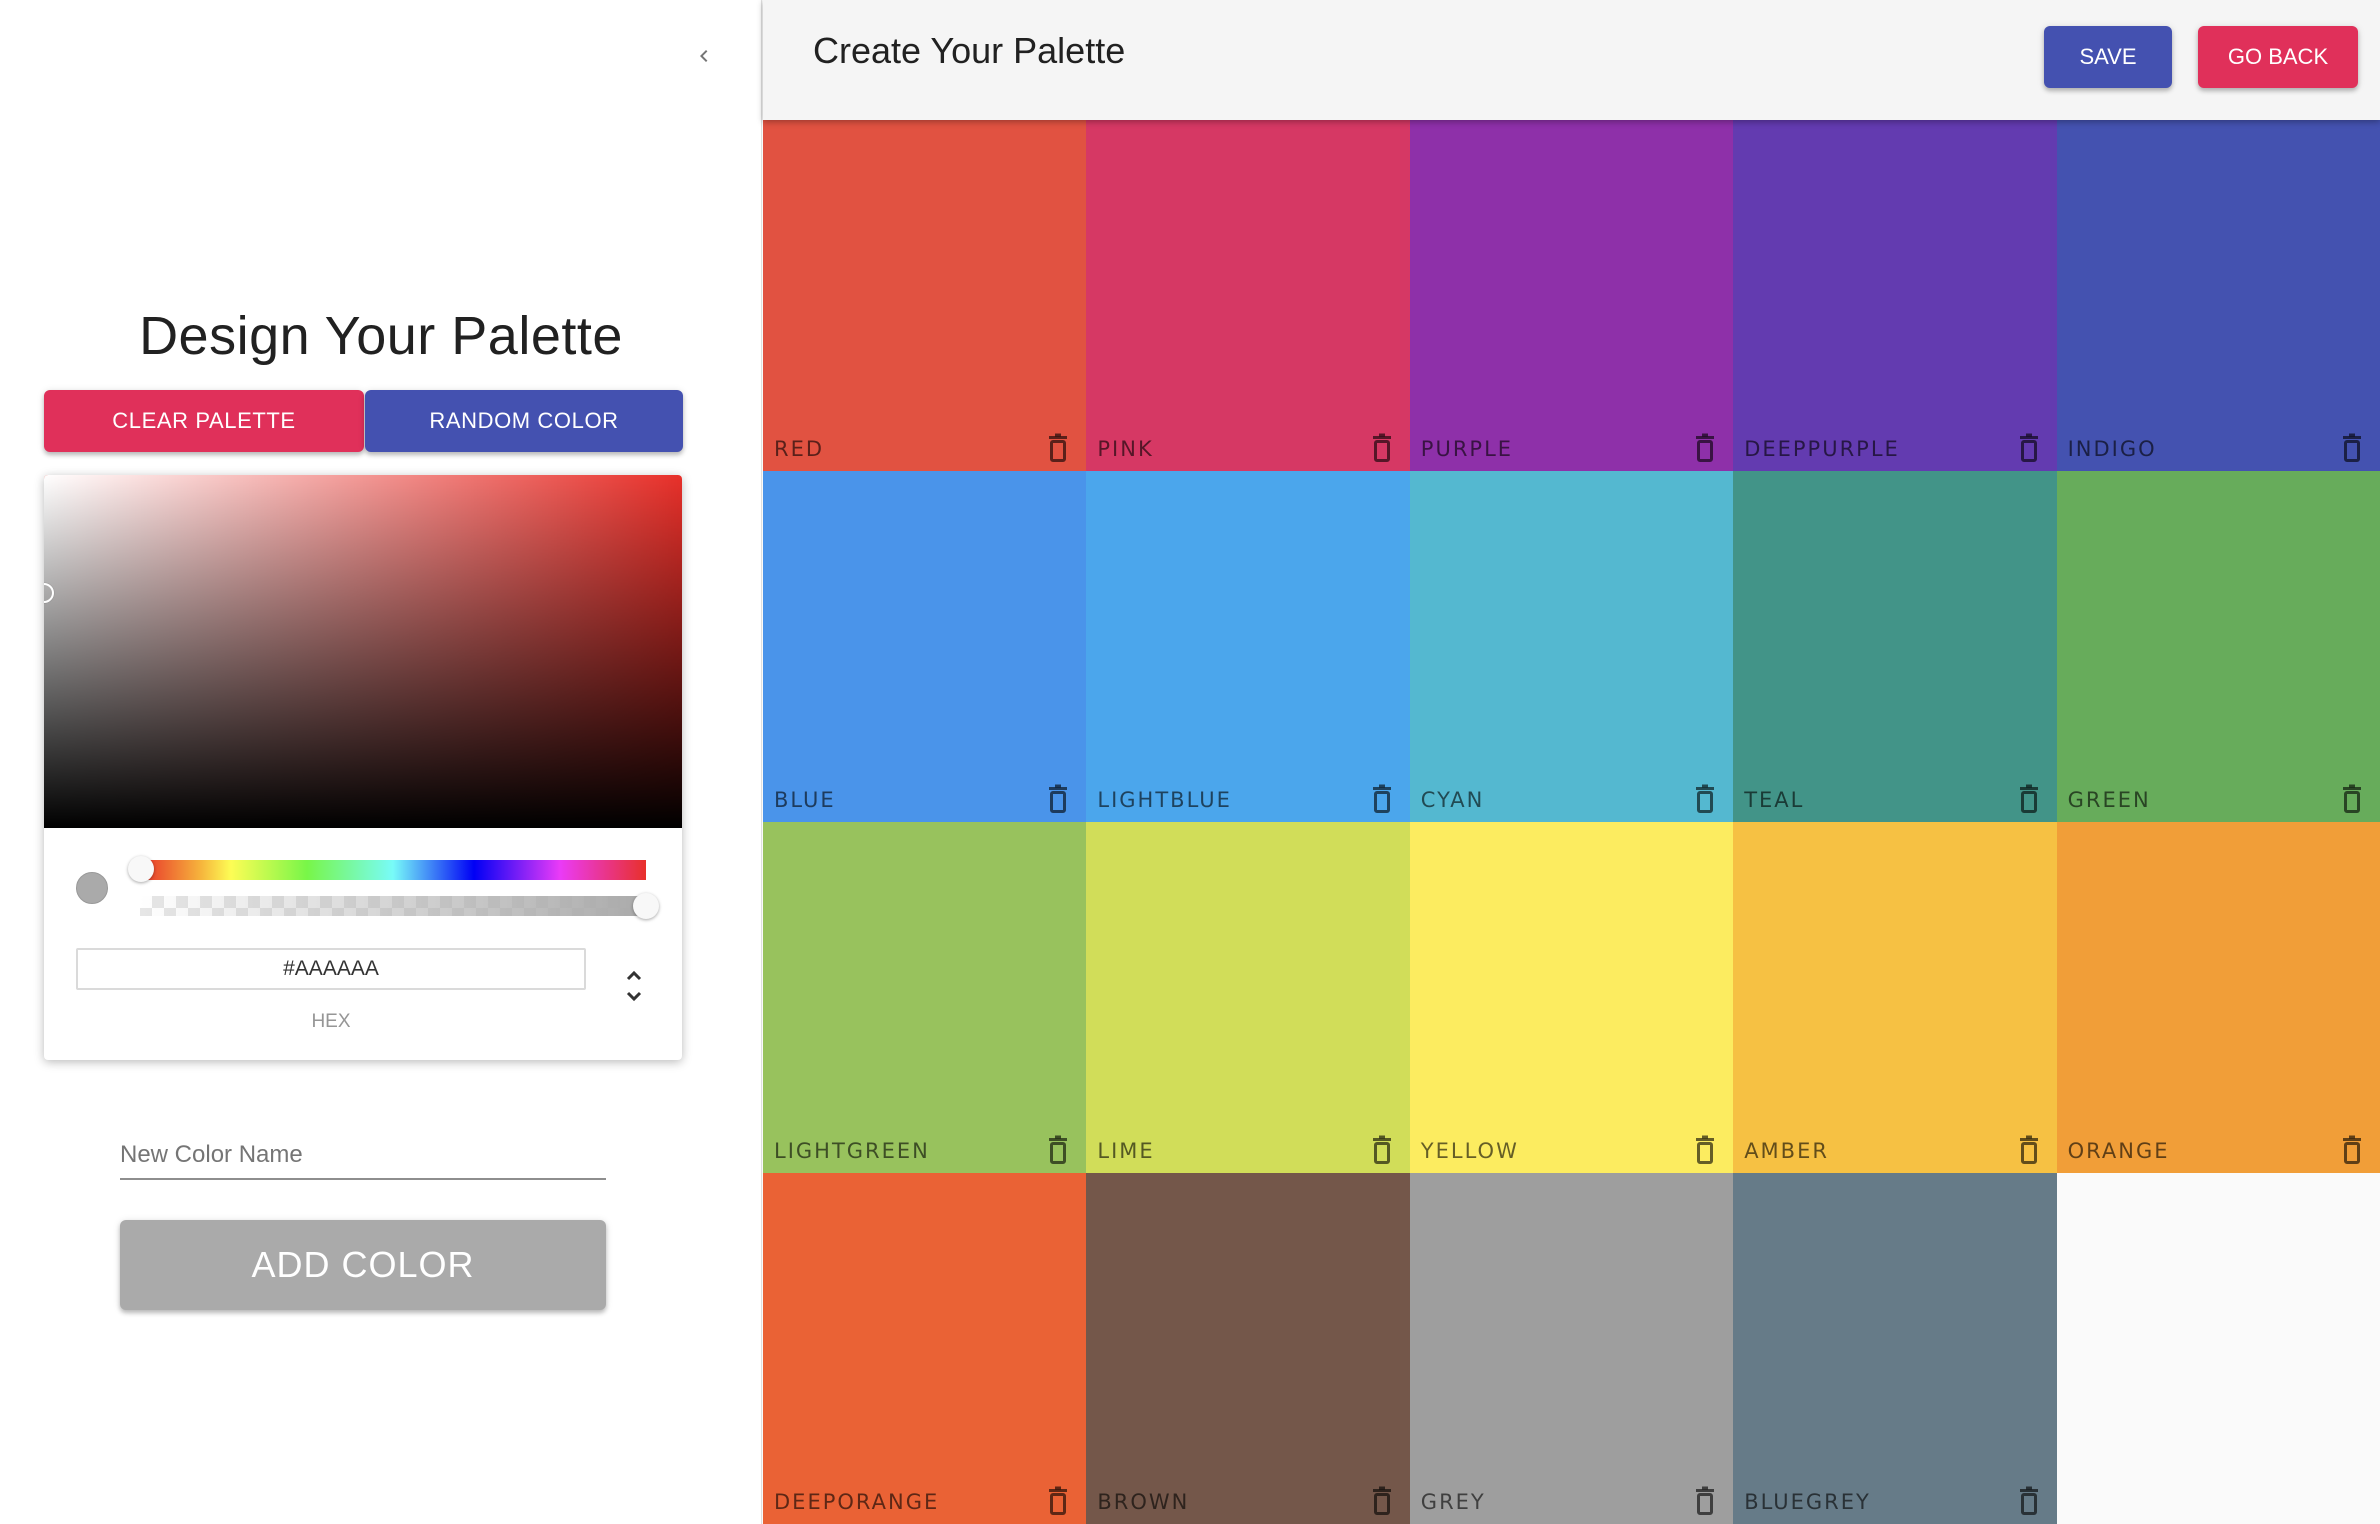 The width and height of the screenshot is (2380, 1524). What do you see at coordinates (1571, 1348) in the screenshot?
I see `color-box-grey: grey` at bounding box center [1571, 1348].